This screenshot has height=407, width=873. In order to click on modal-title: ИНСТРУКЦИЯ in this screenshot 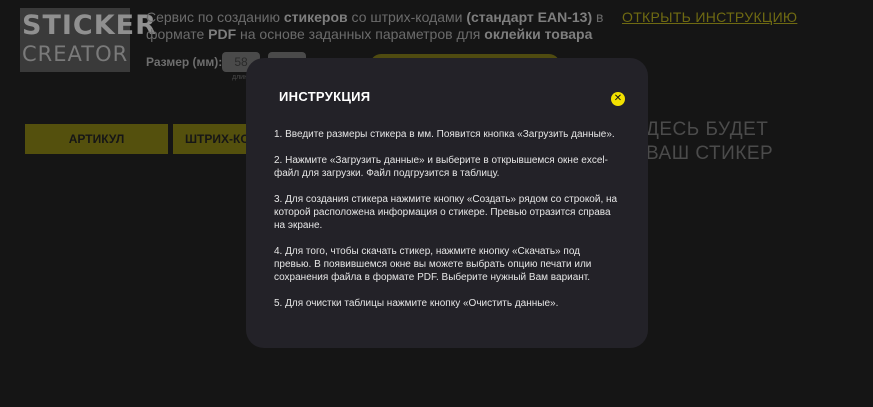, I will do `click(325, 96)`.